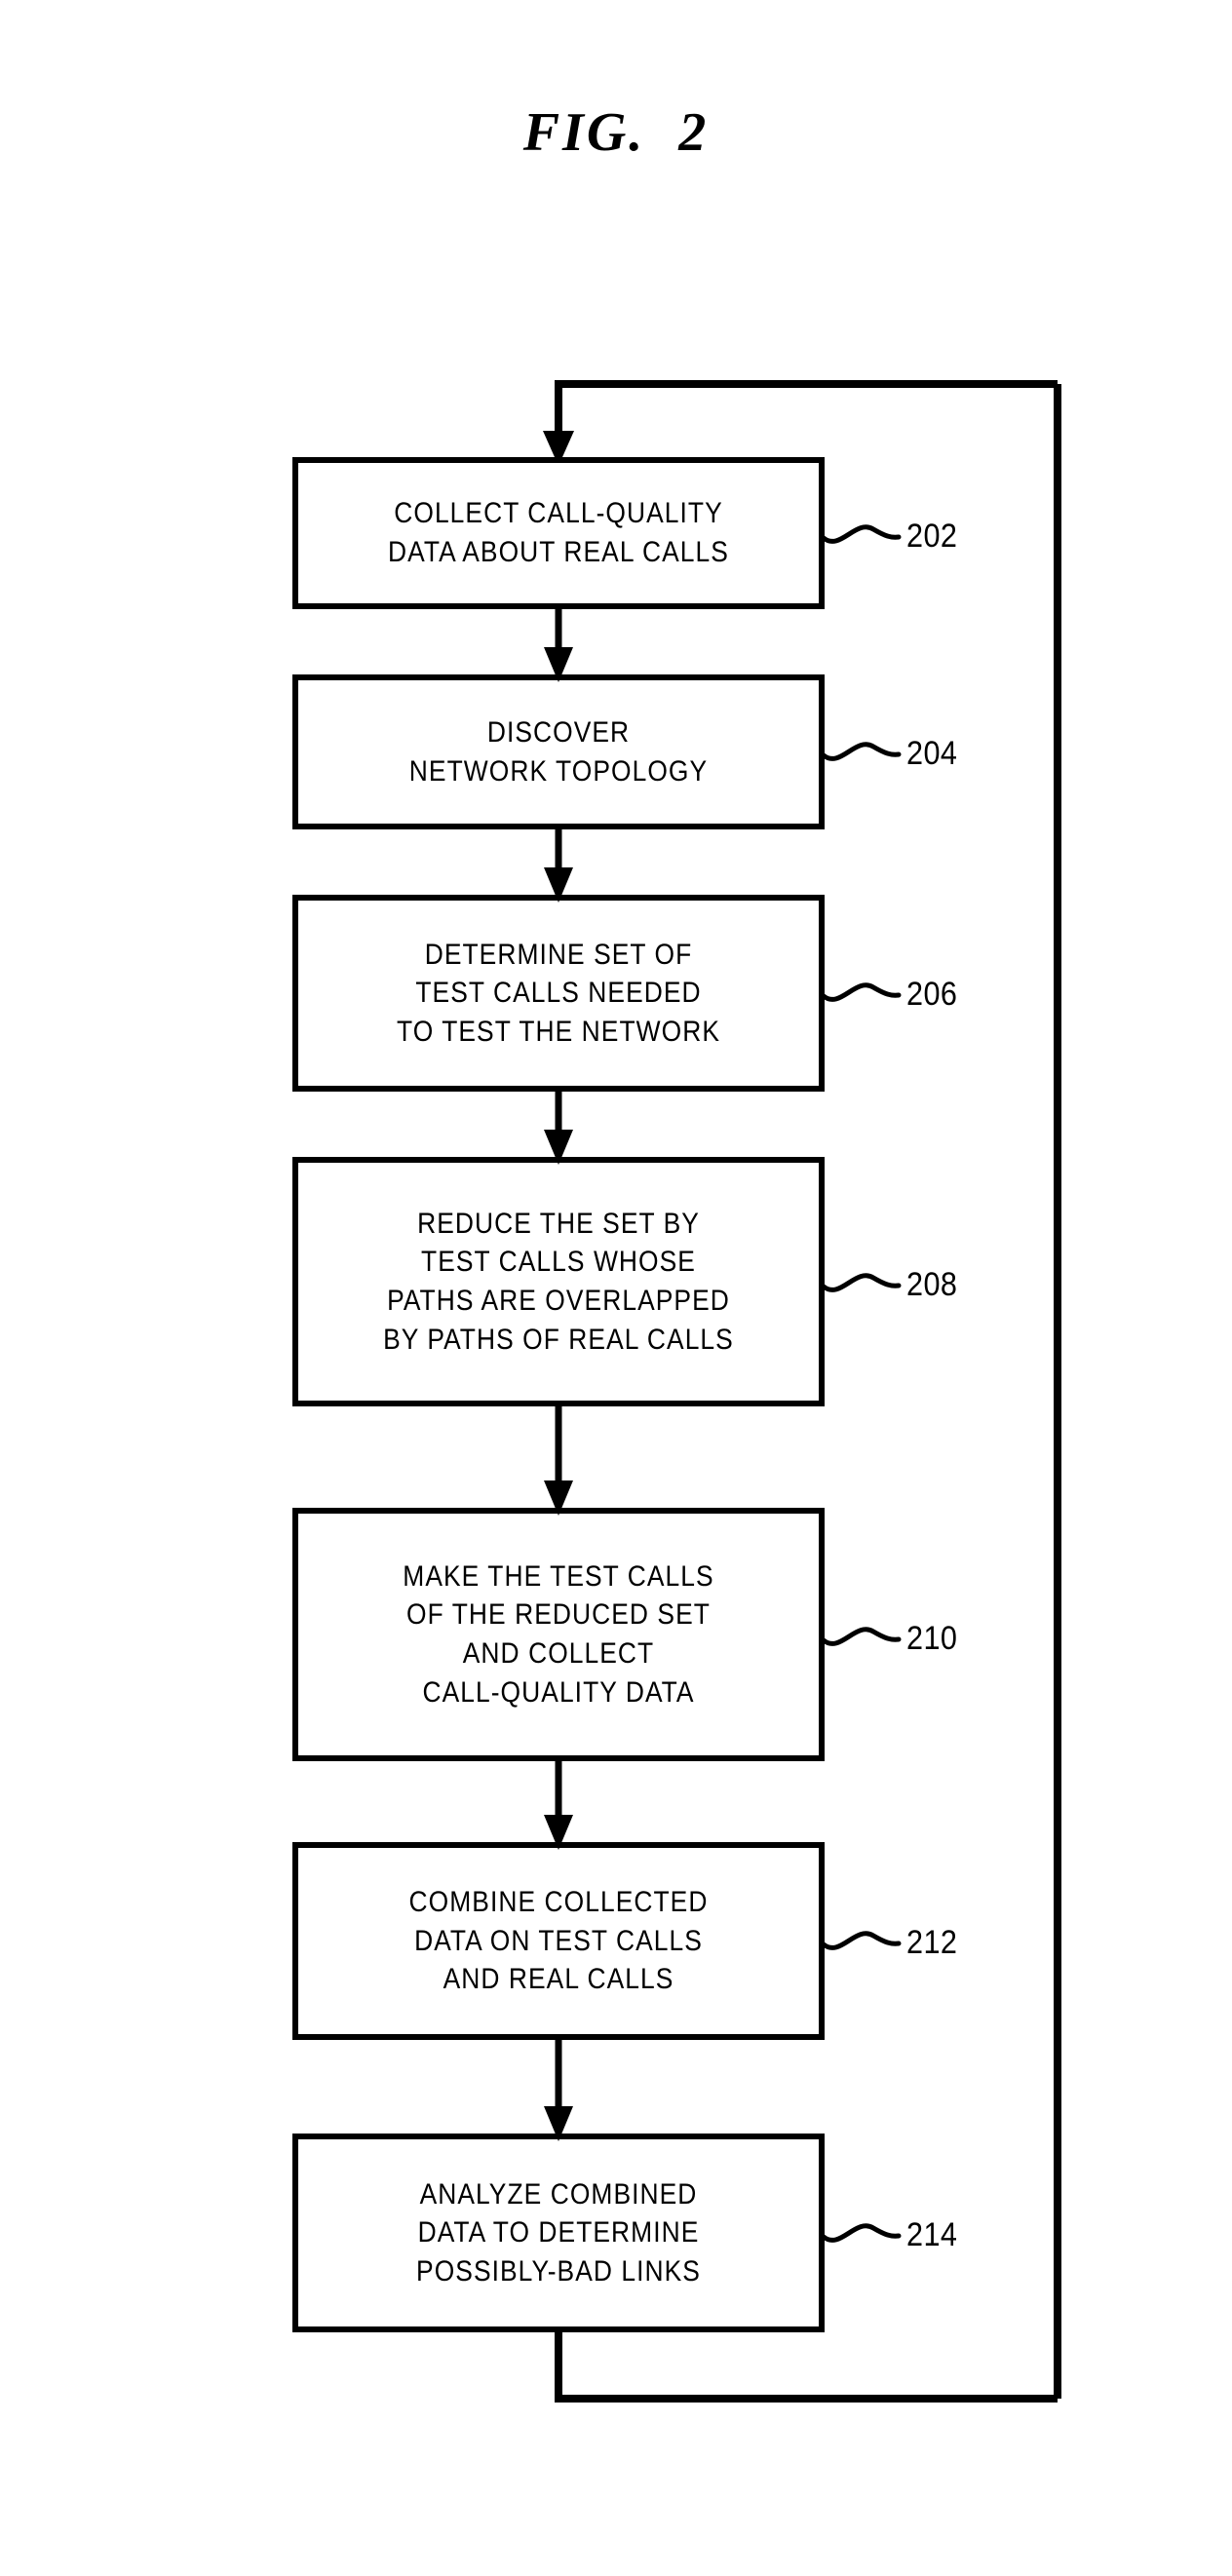 This screenshot has width=1232, height=2576. What do you see at coordinates (558, 752) in the screenshot?
I see `process-box-204-text: DISCOVER NETWORK TOPOLOGY` at bounding box center [558, 752].